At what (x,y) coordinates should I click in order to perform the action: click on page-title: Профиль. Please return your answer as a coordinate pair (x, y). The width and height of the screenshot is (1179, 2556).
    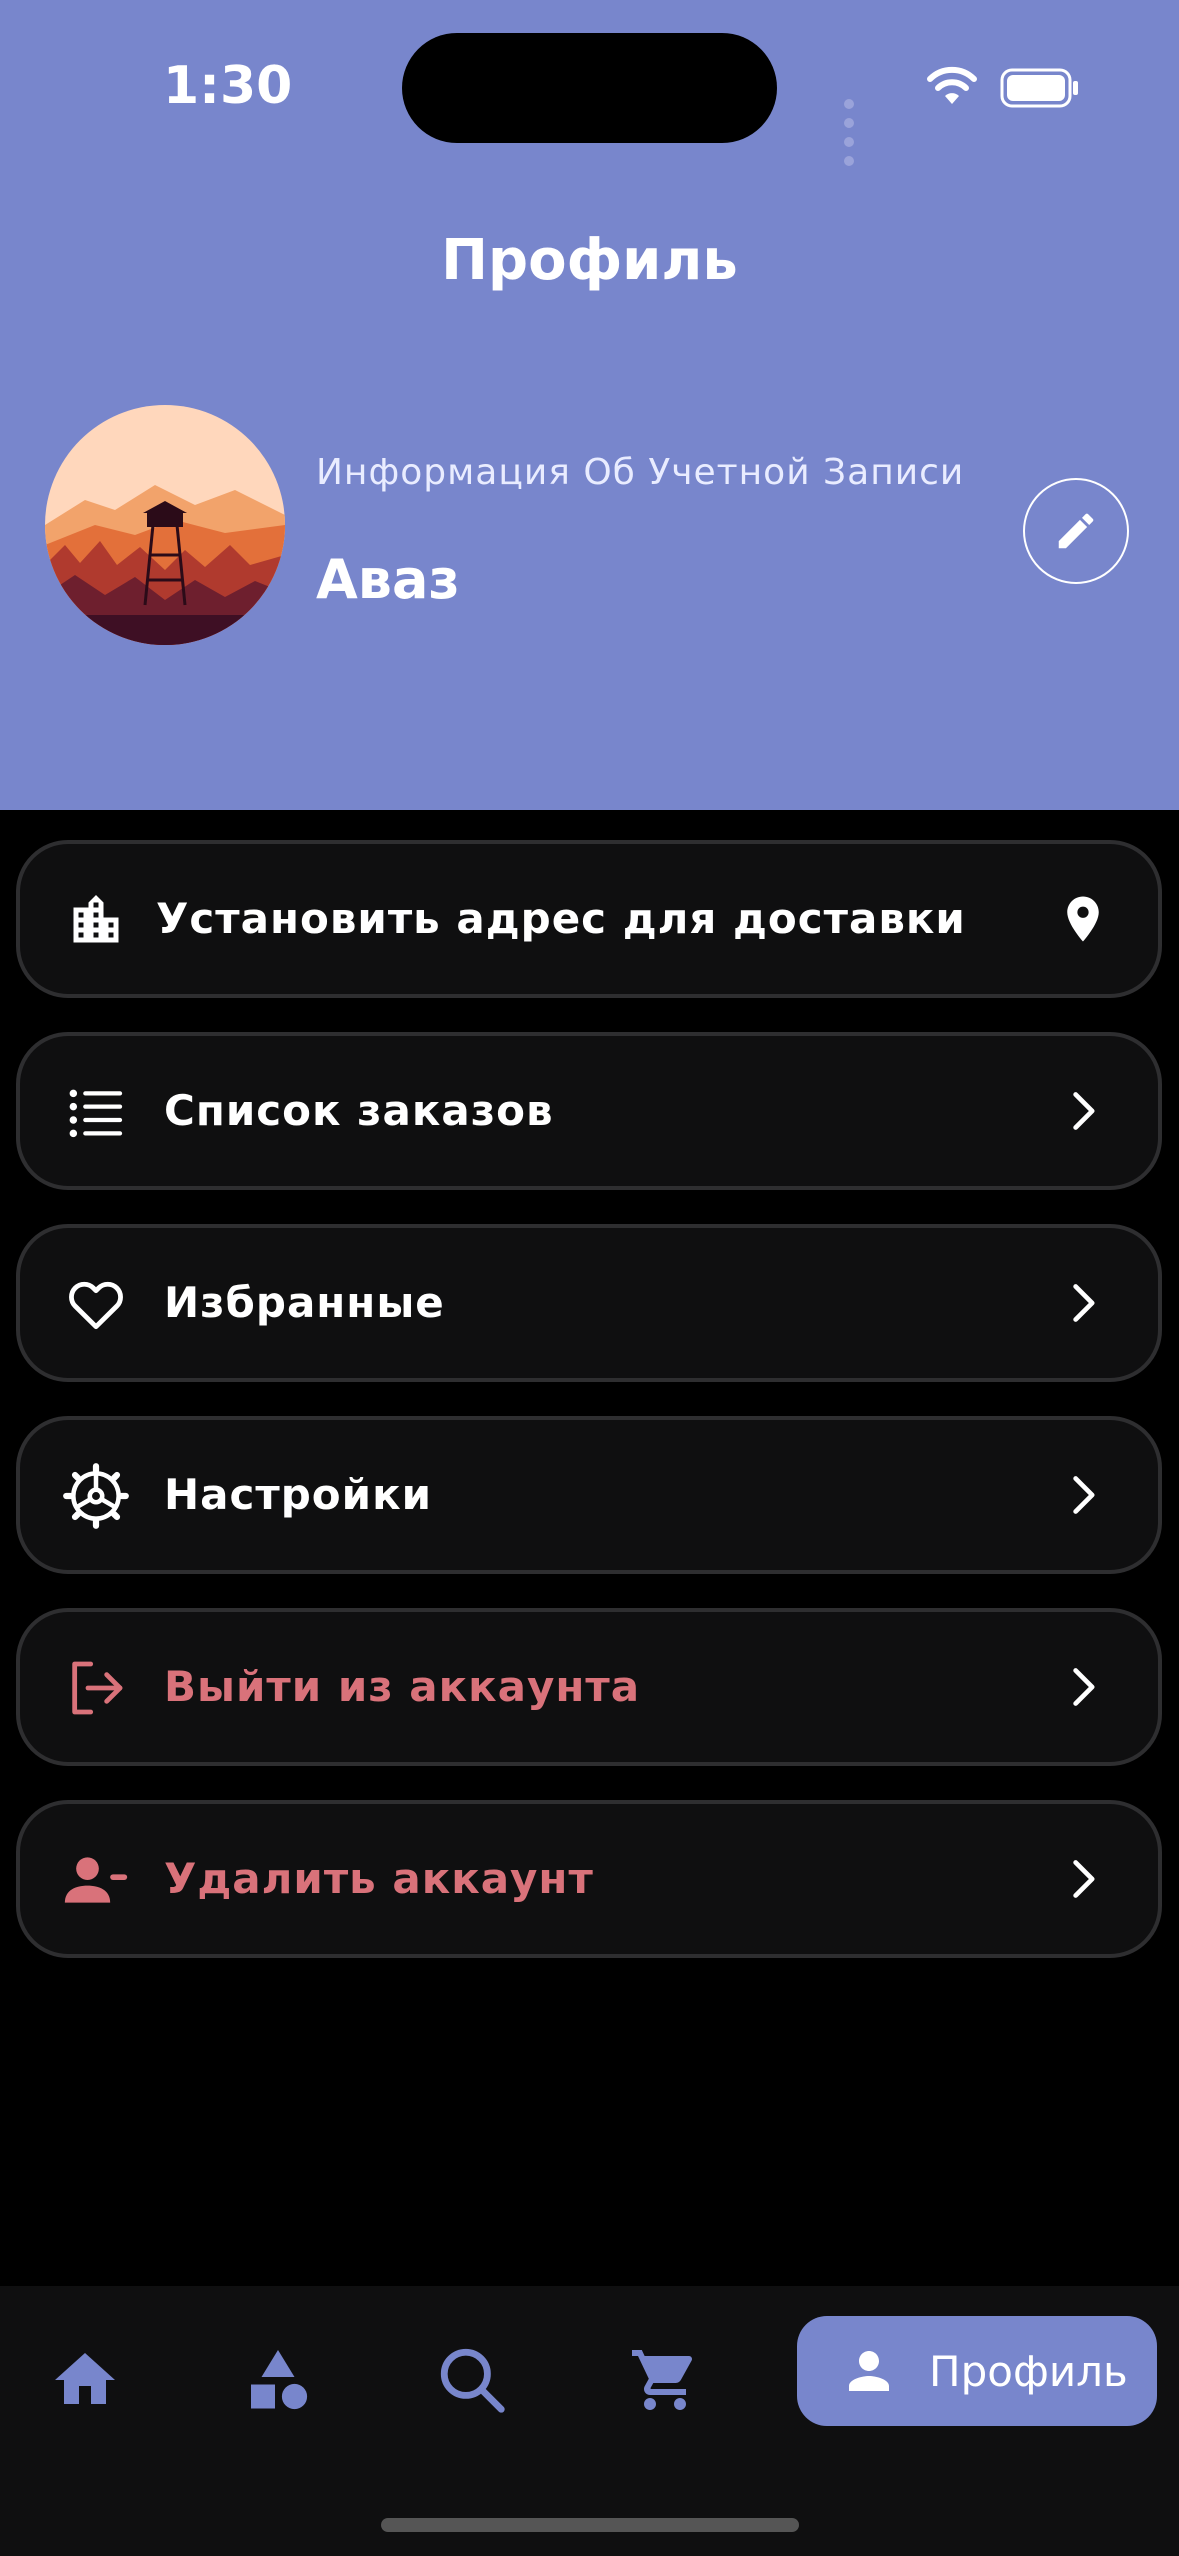
    Looking at the image, I should click on (589, 260).